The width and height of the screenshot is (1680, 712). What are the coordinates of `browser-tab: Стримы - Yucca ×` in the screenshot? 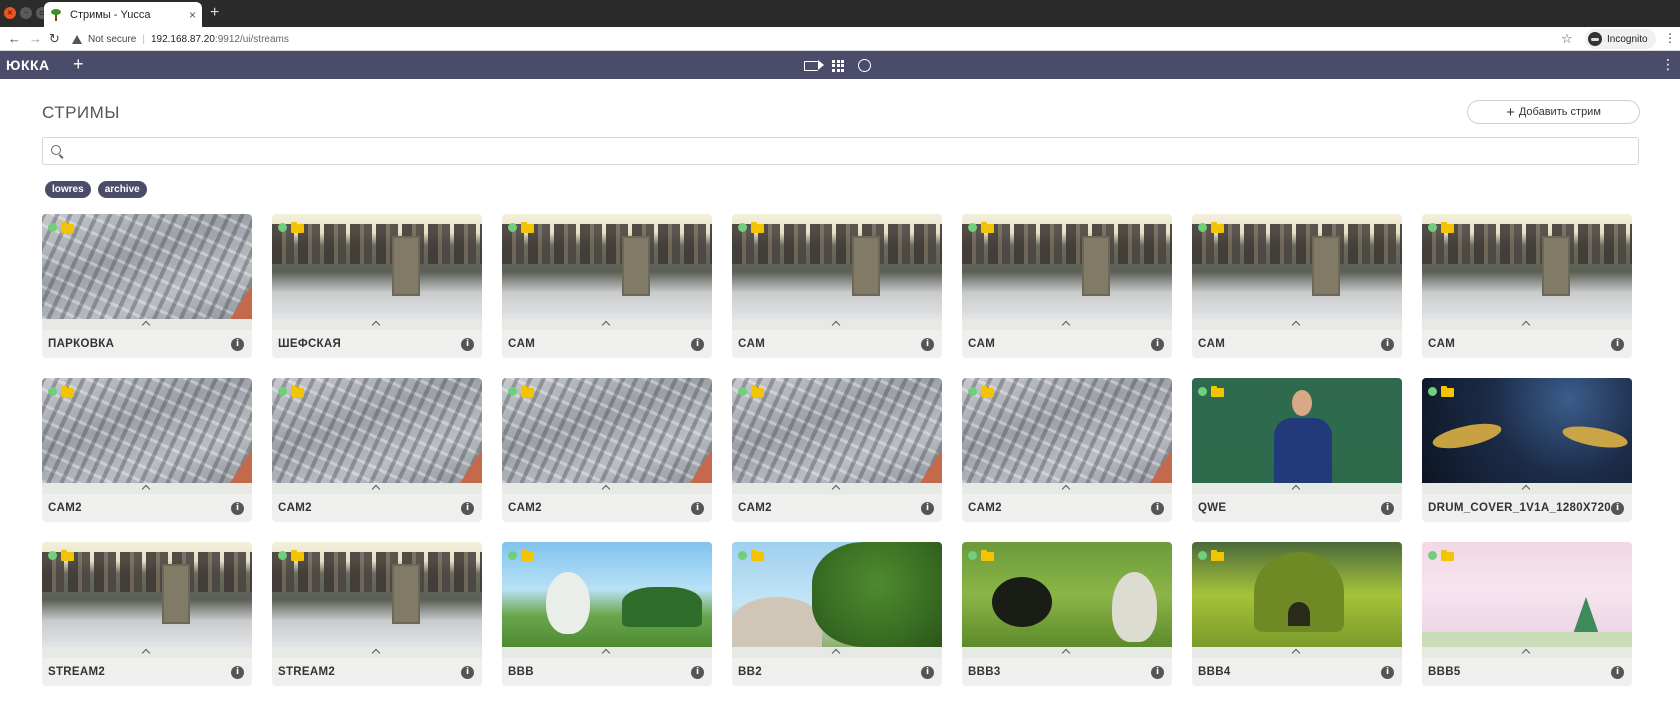 It's located at (123, 14).